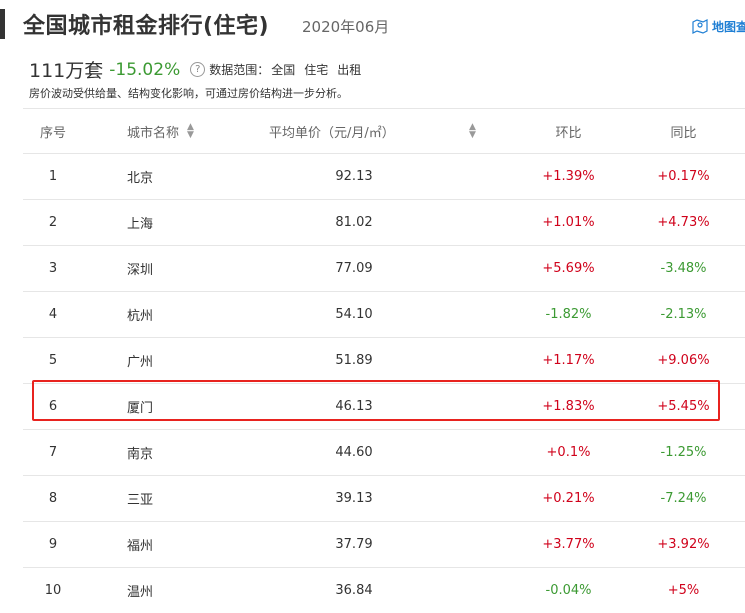  I want to click on yoy-cell: -2.13%, so click(683, 314).